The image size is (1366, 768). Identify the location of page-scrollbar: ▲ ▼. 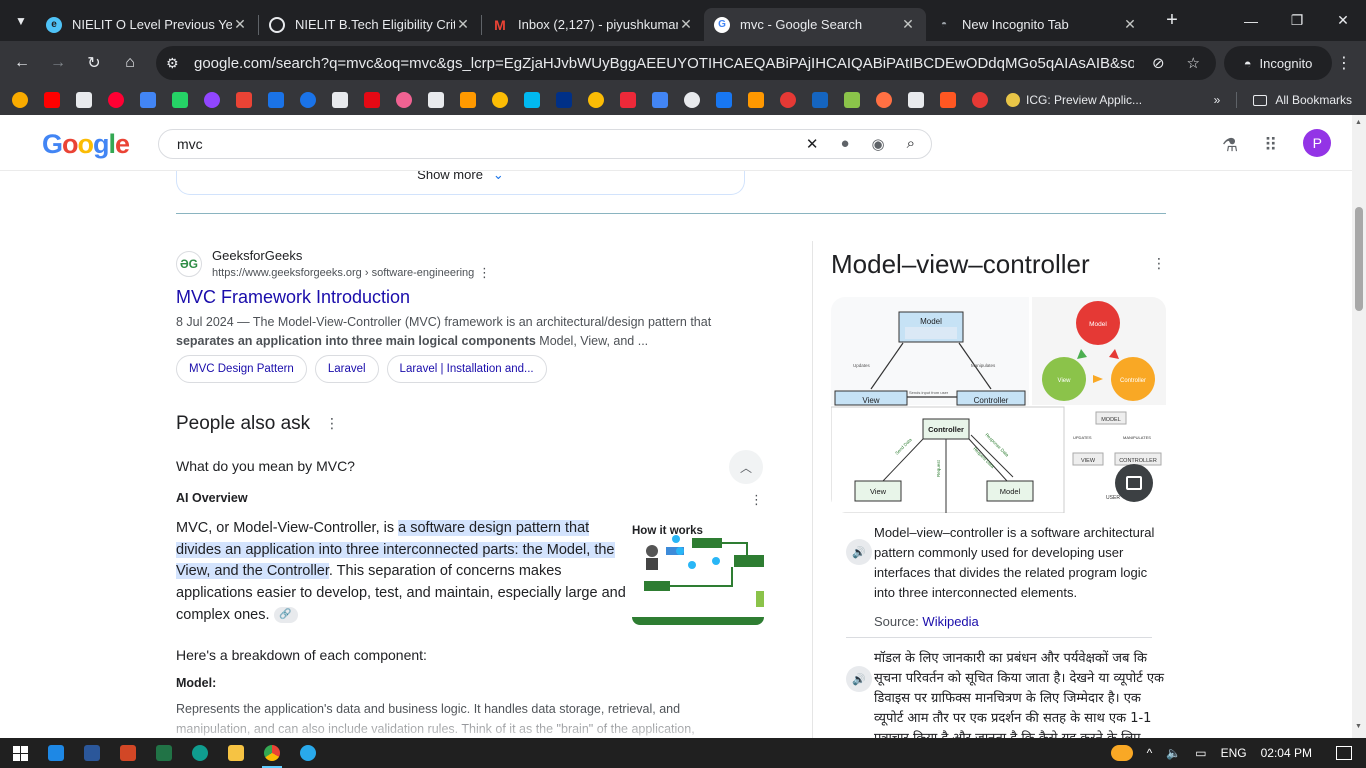
(1359, 426).